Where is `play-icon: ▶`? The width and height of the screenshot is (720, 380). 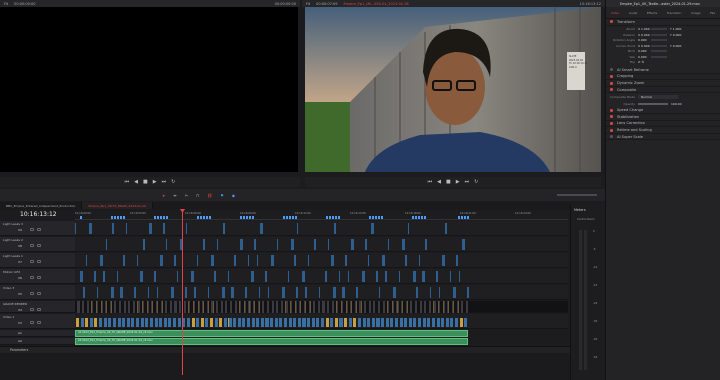
play-icon: ▶ is located at coordinates (155, 182).